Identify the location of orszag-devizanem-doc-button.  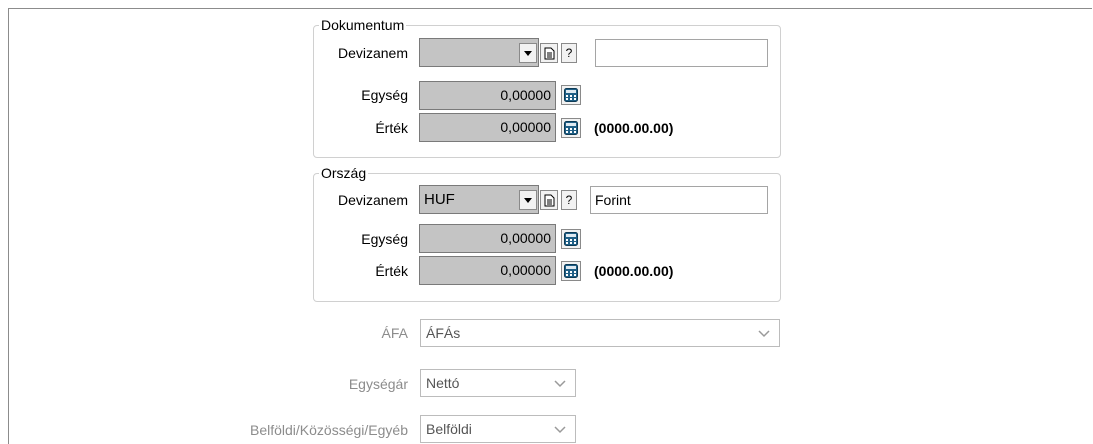
(549, 200).